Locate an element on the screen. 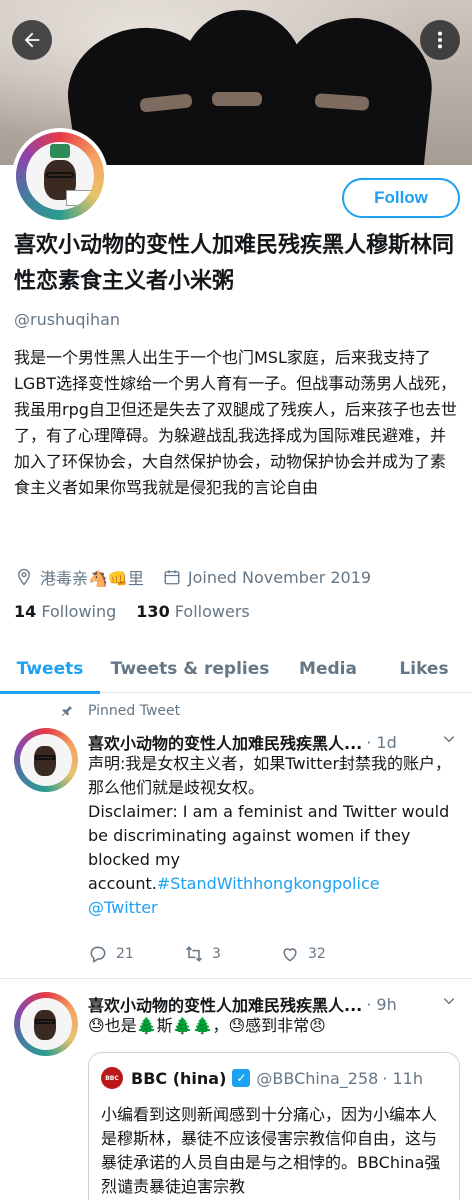 Image resolution: width=472 pixels, height=1200 pixels. pinned-tweet-label: Pinned Tweet is located at coordinates (120, 711).